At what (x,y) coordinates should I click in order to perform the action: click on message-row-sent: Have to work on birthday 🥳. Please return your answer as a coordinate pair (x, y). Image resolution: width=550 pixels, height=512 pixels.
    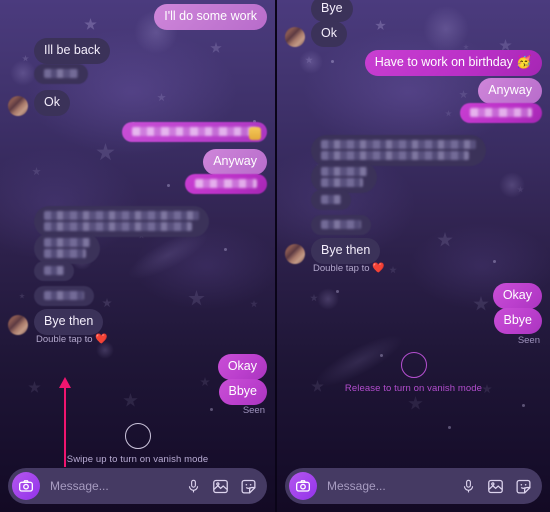
    Looking at the image, I should click on (453, 63).